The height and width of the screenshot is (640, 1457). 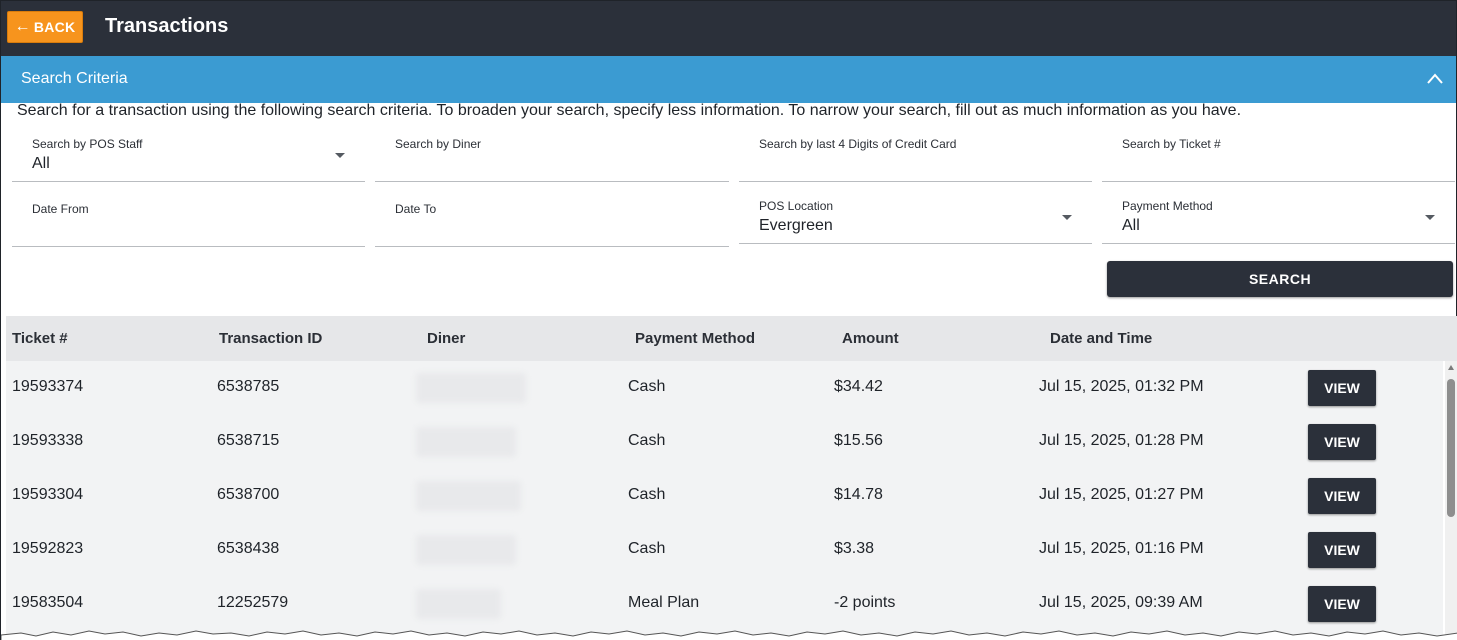 I want to click on transaction-id-cell: 12252579, so click(x=253, y=602).